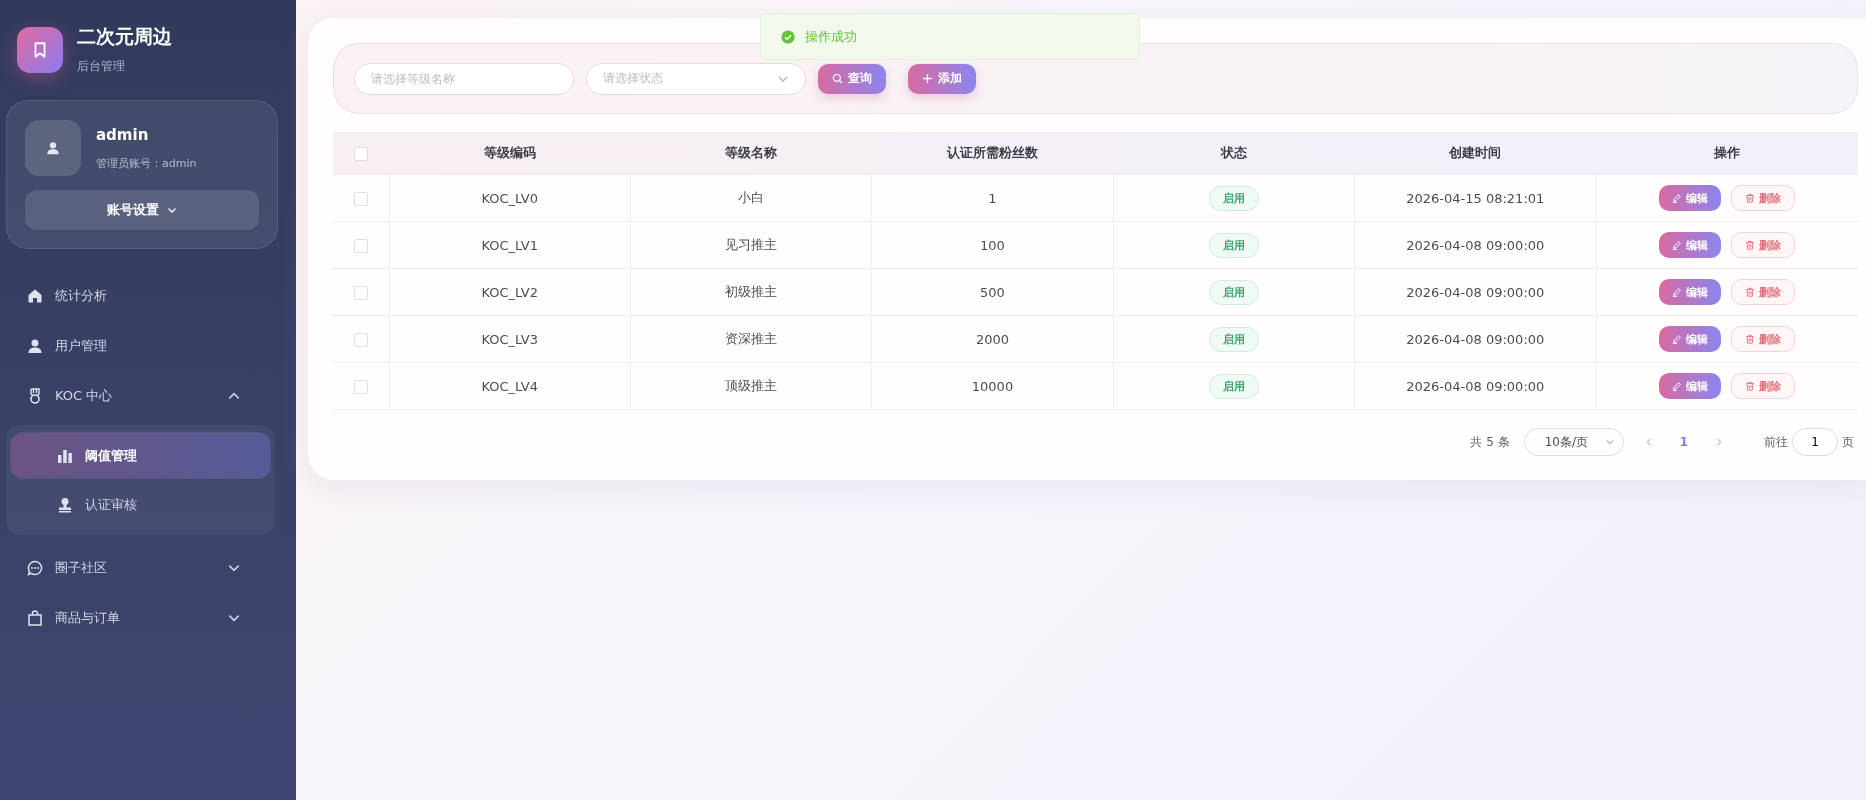 The image size is (1866, 800). I want to click on user-name: admin, so click(123, 134).